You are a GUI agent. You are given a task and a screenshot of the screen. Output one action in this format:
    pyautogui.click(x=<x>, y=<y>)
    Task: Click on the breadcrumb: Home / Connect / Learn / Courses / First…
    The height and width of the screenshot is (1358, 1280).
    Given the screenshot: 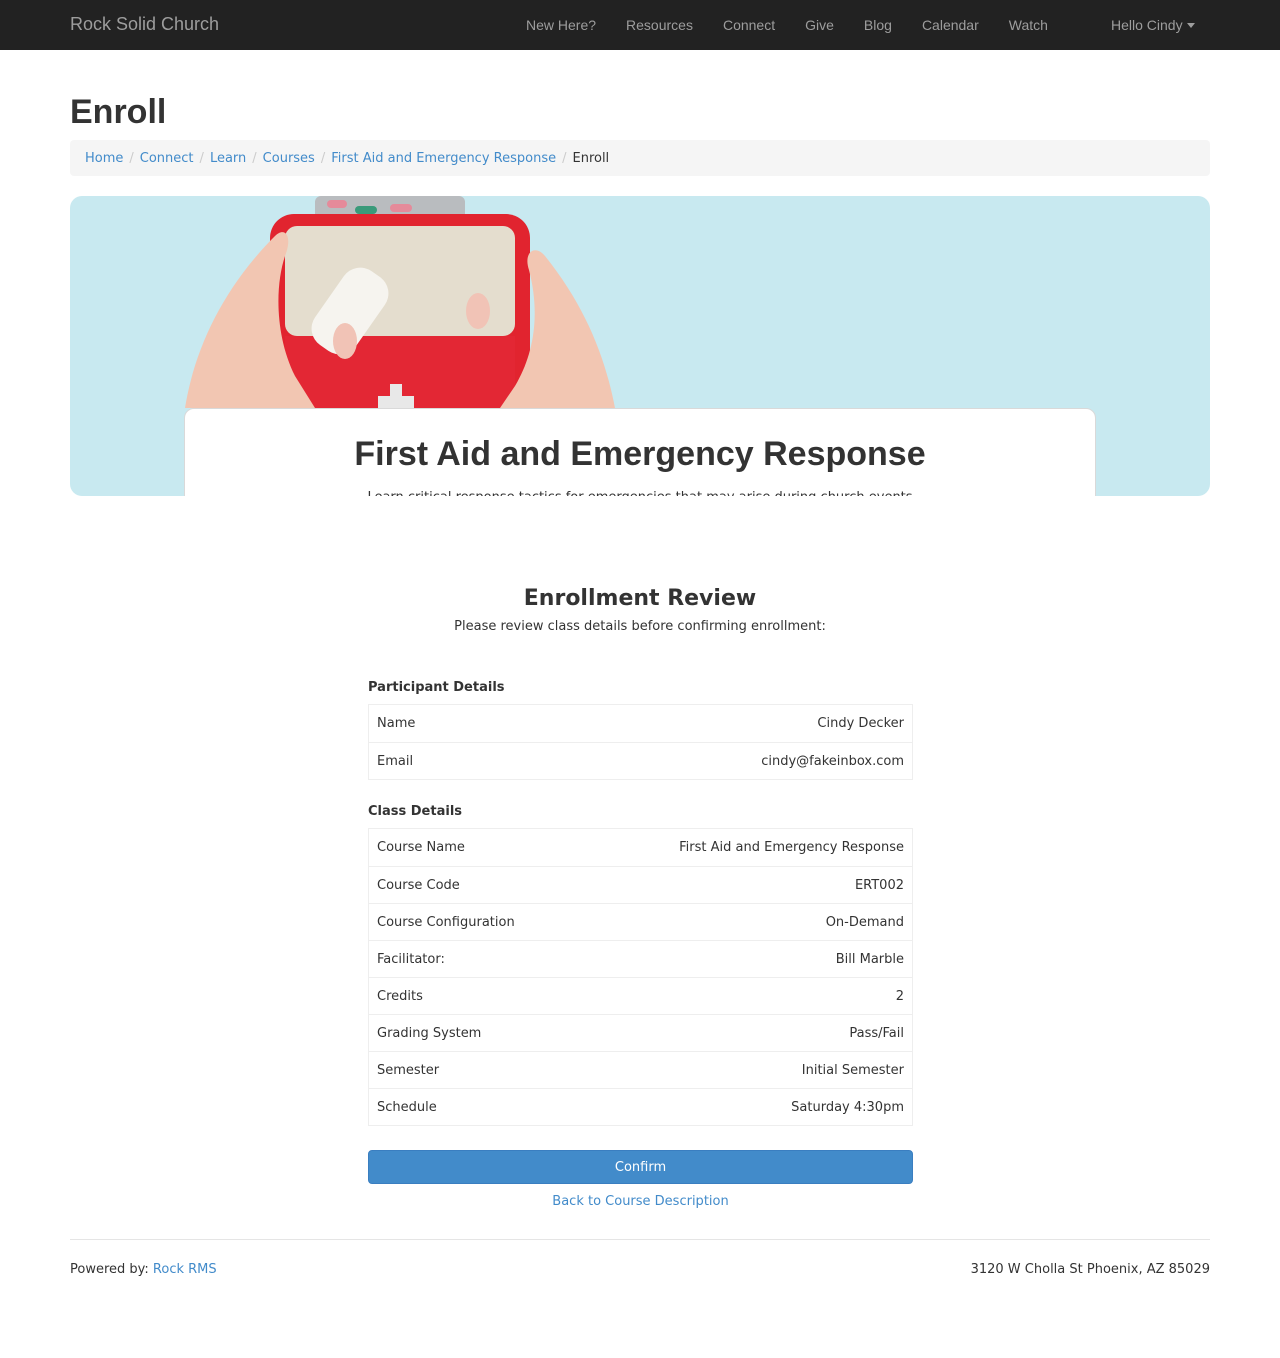 What is the action you would take?
    pyautogui.click(x=640, y=158)
    